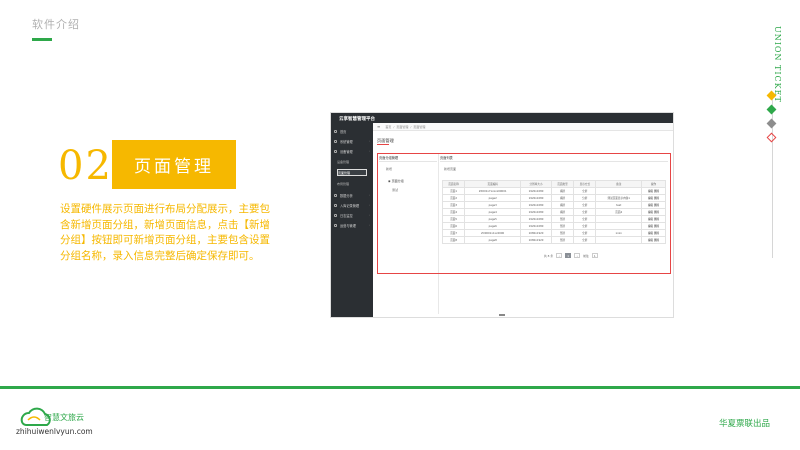 The height and width of the screenshot is (450, 800). Describe the element at coordinates (502, 315) in the screenshot. I see `scroll-indicator` at that location.